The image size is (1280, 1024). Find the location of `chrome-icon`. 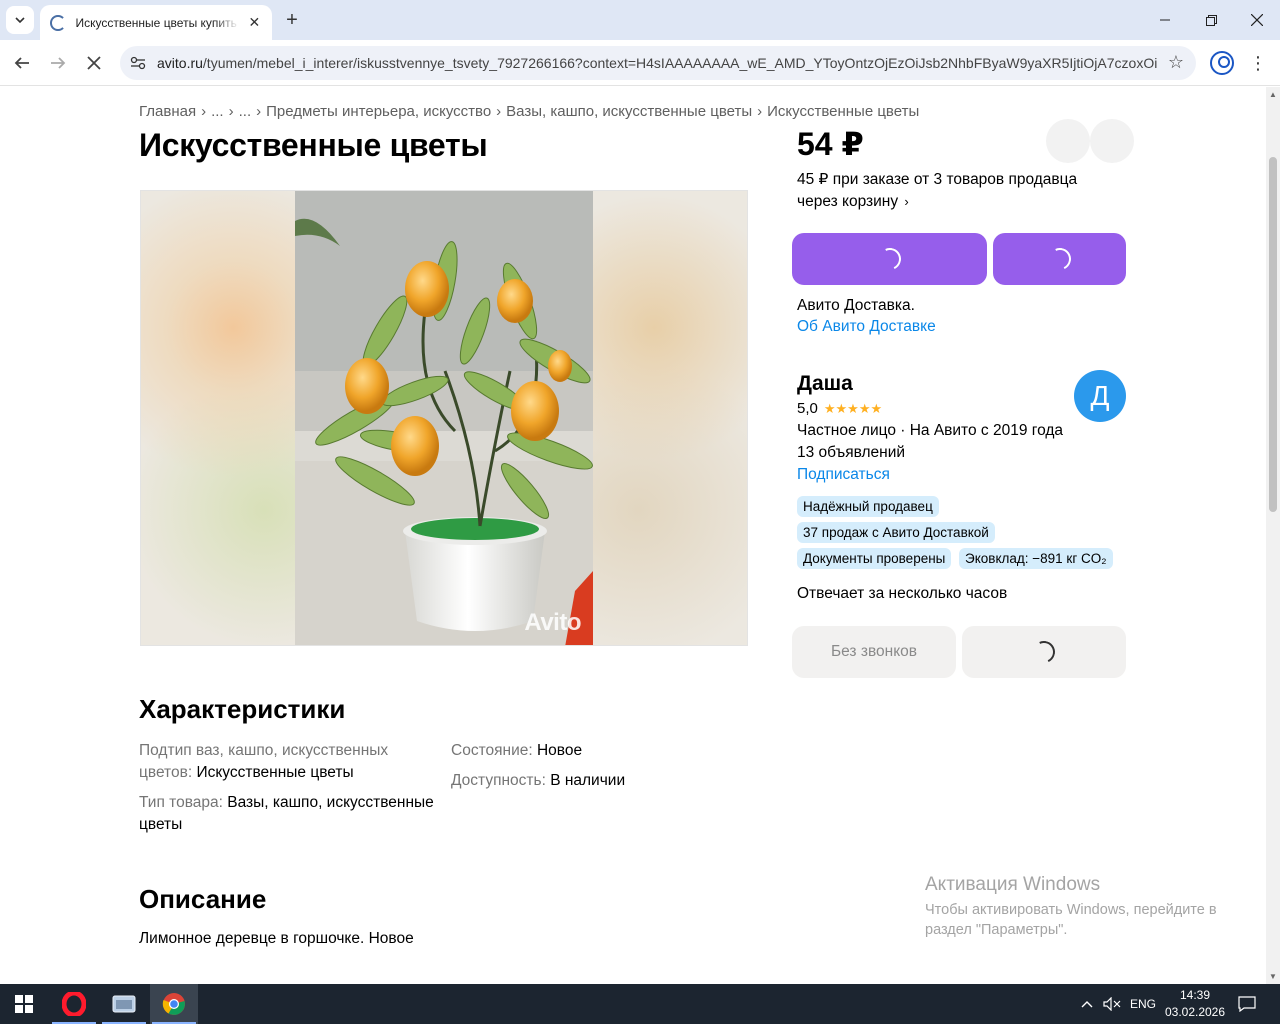

chrome-icon is located at coordinates (173, 1004).